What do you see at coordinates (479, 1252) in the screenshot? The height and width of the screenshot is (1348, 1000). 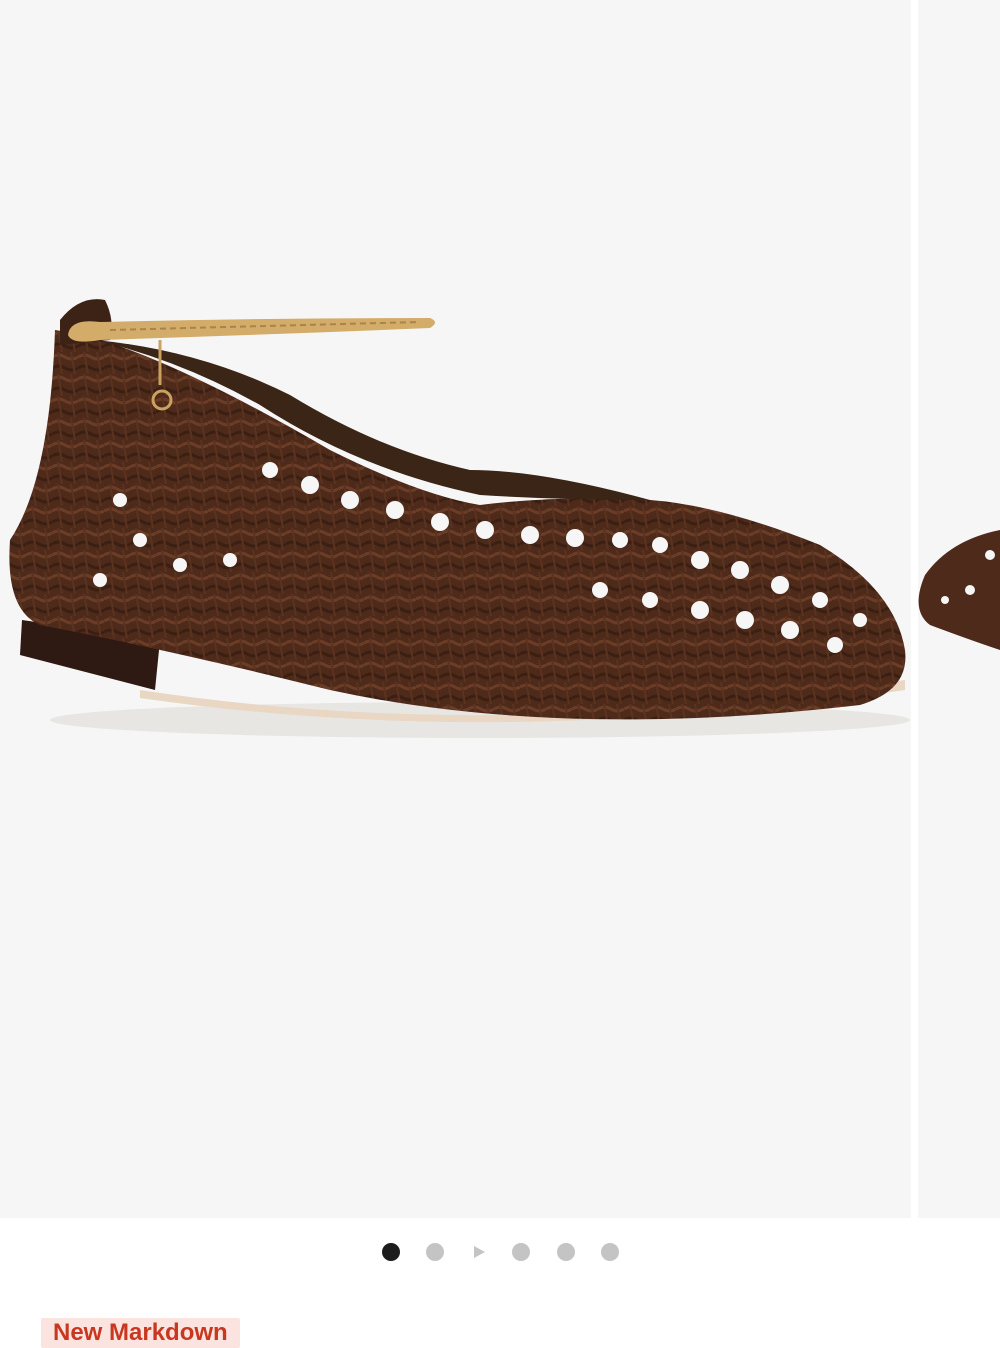 I see `play-video-icon` at bounding box center [479, 1252].